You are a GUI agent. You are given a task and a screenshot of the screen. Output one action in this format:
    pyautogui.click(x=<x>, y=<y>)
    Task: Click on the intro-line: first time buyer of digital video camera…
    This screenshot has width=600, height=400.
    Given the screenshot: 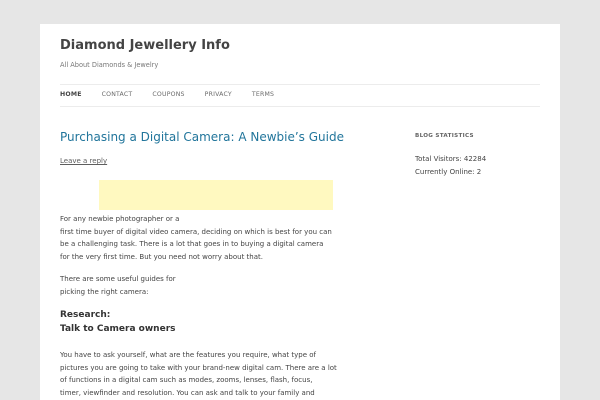 What is the action you would take?
    pyautogui.click(x=196, y=231)
    